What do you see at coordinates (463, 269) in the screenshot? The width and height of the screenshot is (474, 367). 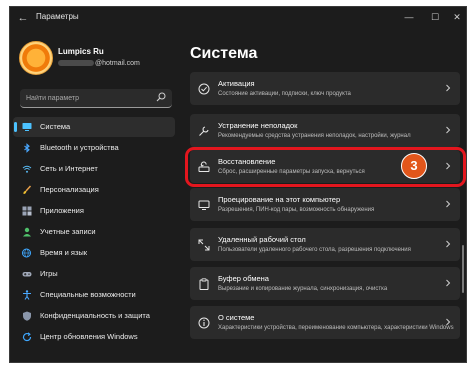 I see `scrollbar` at bounding box center [463, 269].